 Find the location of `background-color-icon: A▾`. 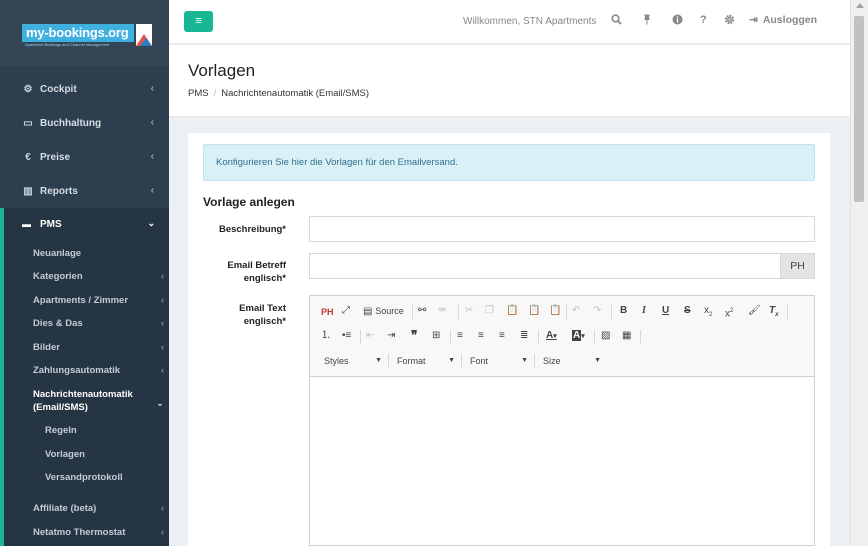

background-color-icon: A▾ is located at coordinates (578, 336).